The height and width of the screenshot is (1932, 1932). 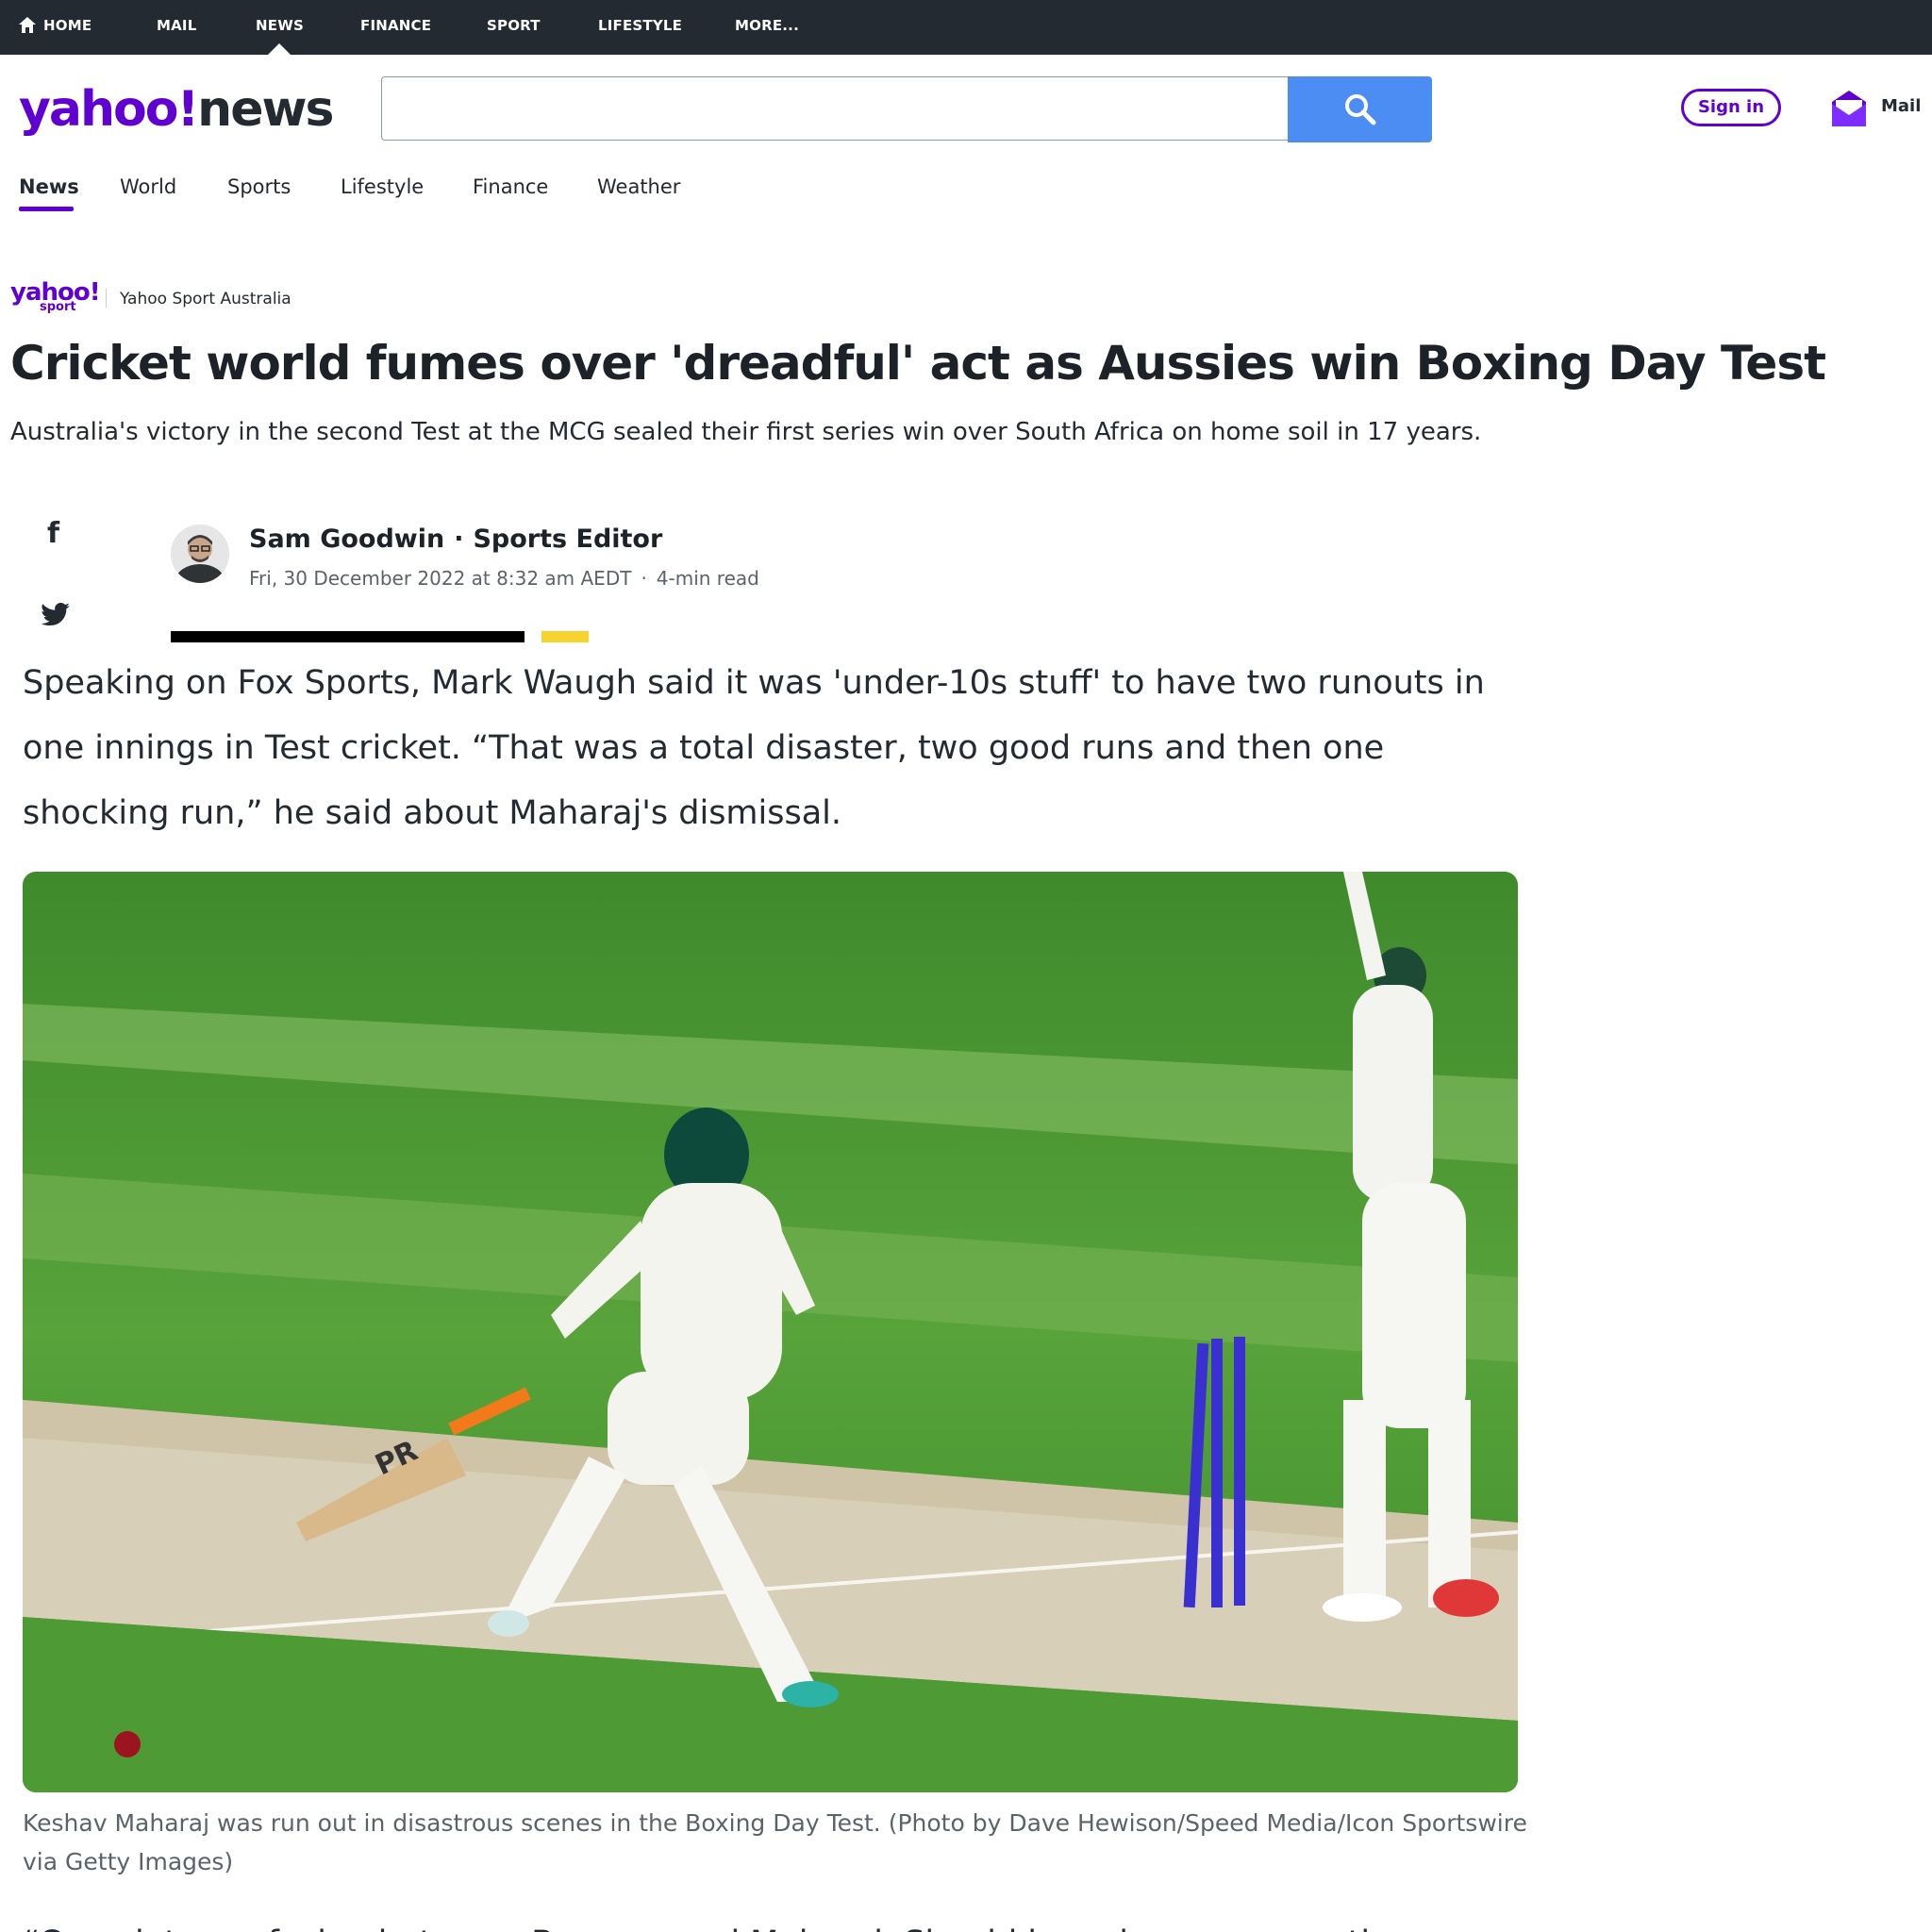 I want to click on search-button, so click(x=1360, y=109).